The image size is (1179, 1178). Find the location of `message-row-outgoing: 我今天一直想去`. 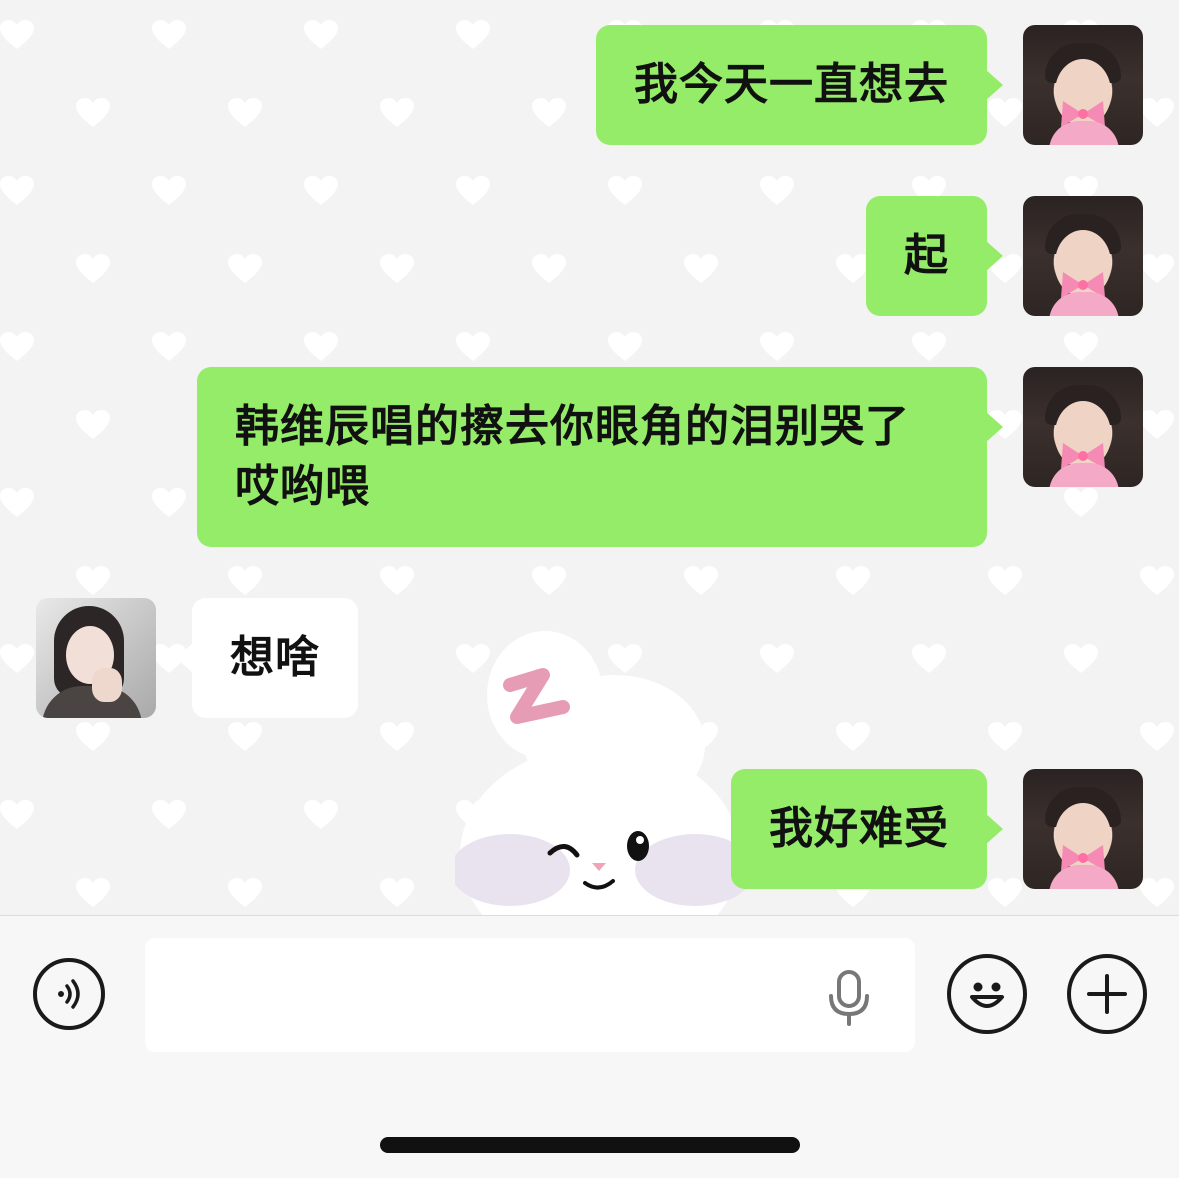

message-row-outgoing: 我今天一直想去 is located at coordinates (869, 85).